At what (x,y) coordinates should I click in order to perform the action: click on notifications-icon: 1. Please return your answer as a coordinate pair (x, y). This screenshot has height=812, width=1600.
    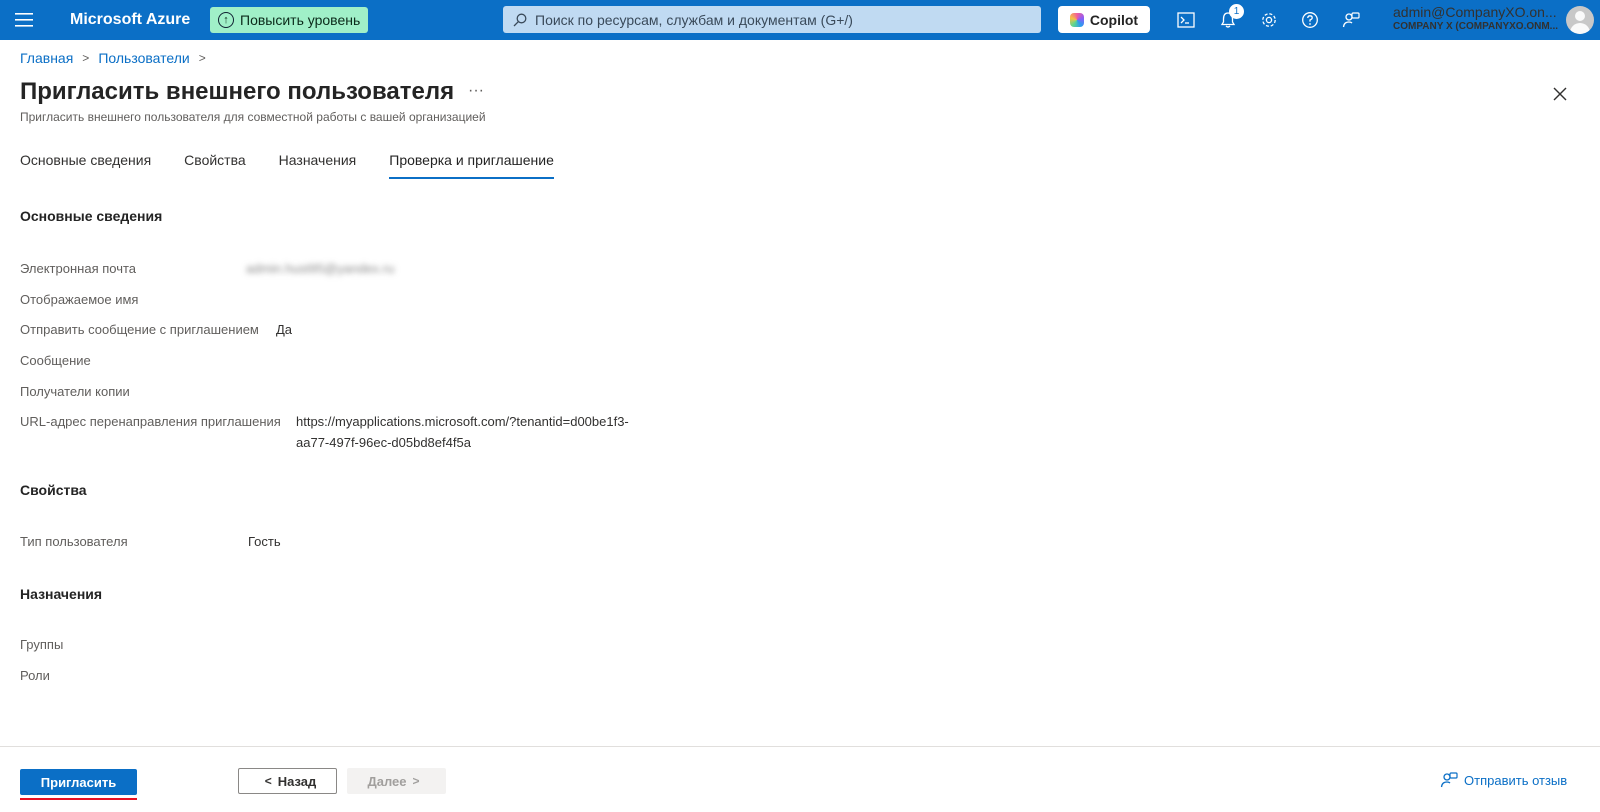
    Looking at the image, I should click on (1230, 18).